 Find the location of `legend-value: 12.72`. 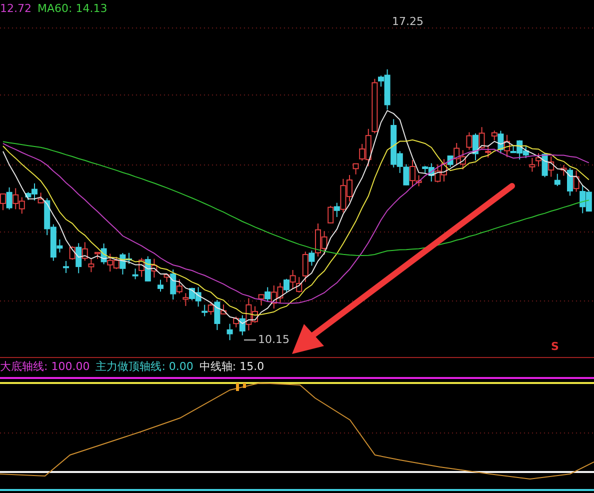

legend-value: 12.72 is located at coordinates (16, 9).